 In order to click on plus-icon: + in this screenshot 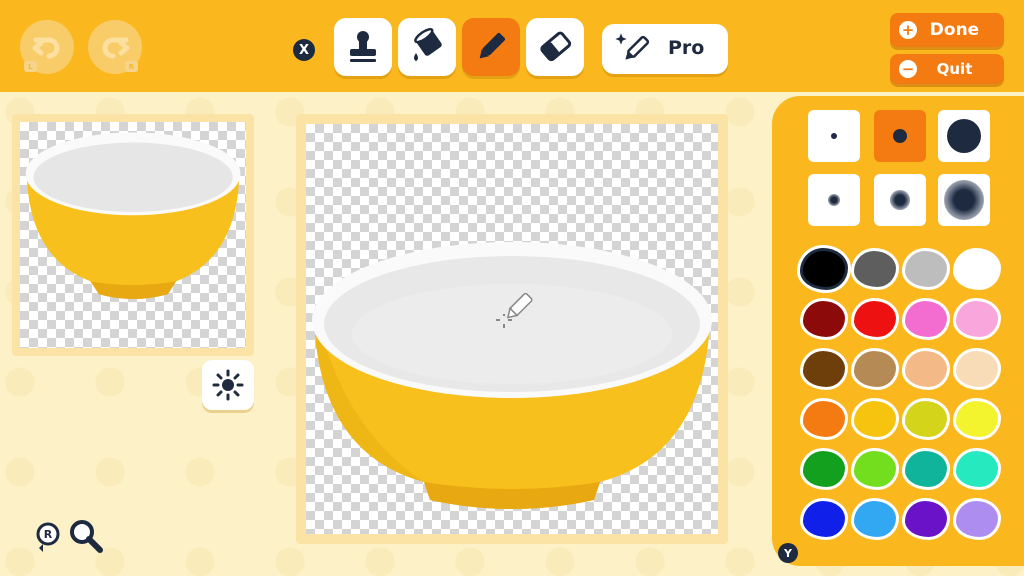, I will do `click(908, 30)`.